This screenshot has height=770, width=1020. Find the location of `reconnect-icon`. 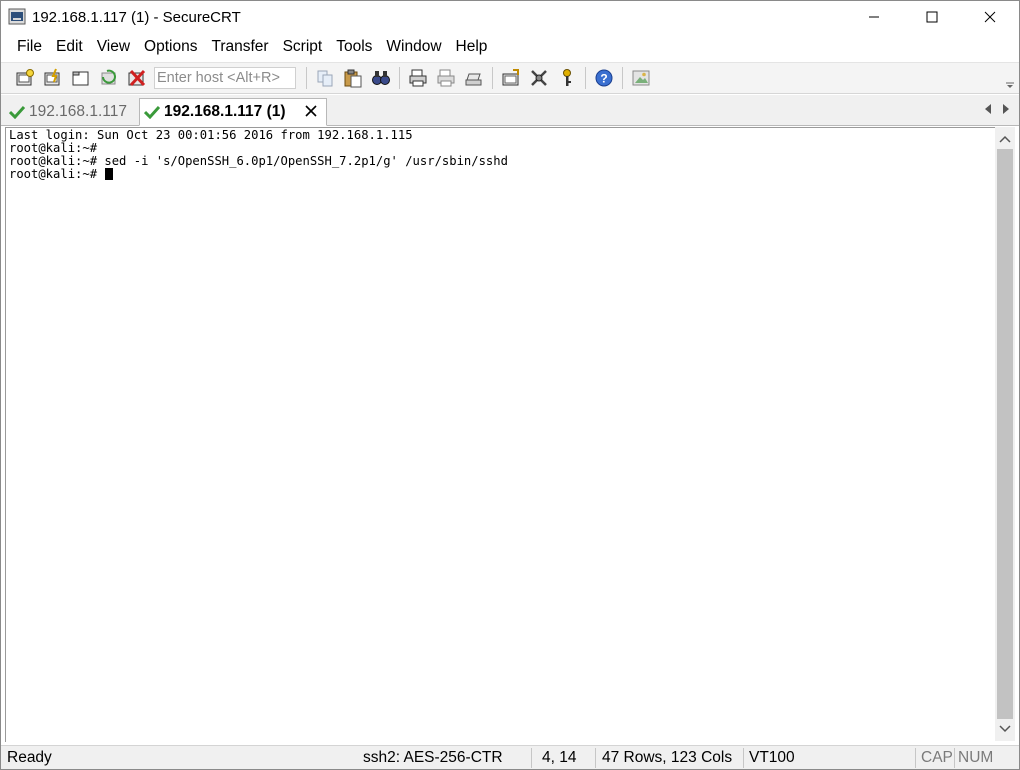

reconnect-icon is located at coordinates (108, 77).